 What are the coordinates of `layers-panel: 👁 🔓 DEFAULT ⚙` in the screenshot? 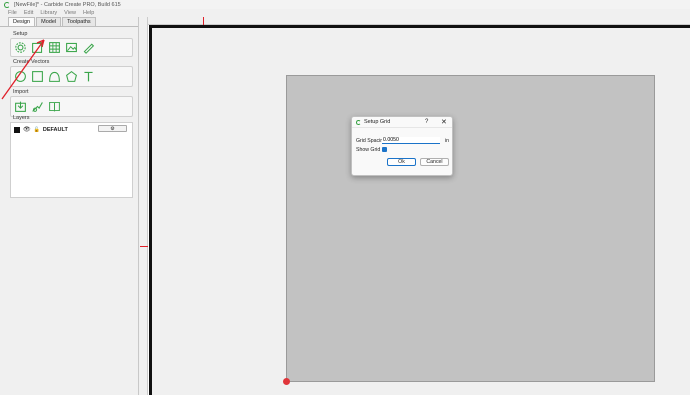 It's located at (71, 160).